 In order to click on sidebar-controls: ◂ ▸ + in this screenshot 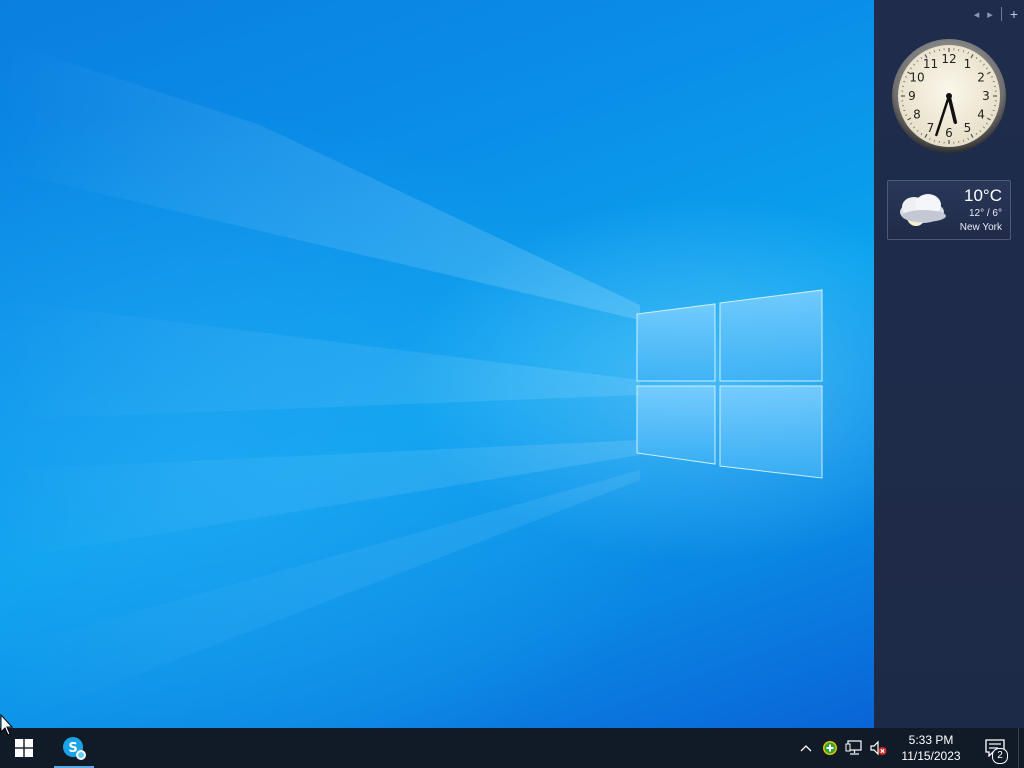, I will do `click(996, 14)`.